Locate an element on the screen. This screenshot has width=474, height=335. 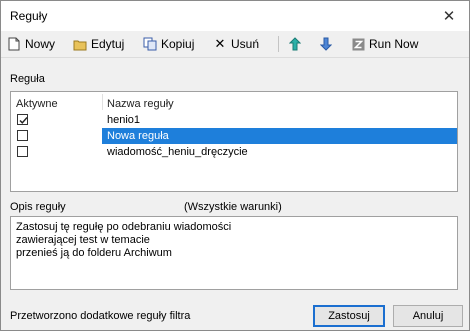
new-button-label: Nowy is located at coordinates (40, 44).